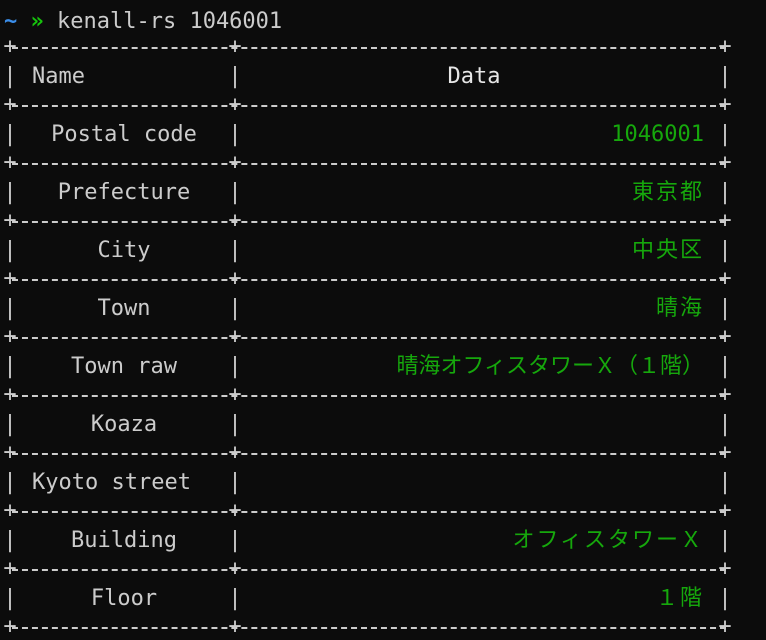 The height and width of the screenshot is (640, 766). What do you see at coordinates (370, 192) in the screenshot?
I see `table-row: | Prefecture | 東京都 |` at bounding box center [370, 192].